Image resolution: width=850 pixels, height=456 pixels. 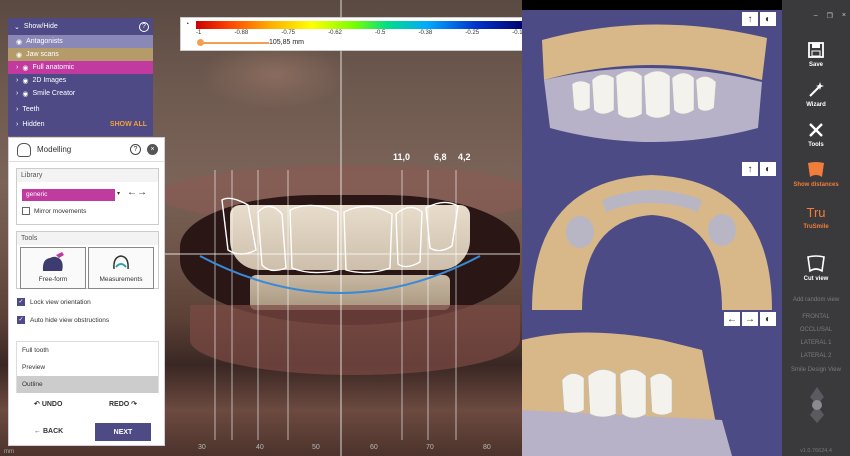 What do you see at coordinates (86, 150) in the screenshot?
I see `modelling-header: Modelling ? ×` at bounding box center [86, 150].